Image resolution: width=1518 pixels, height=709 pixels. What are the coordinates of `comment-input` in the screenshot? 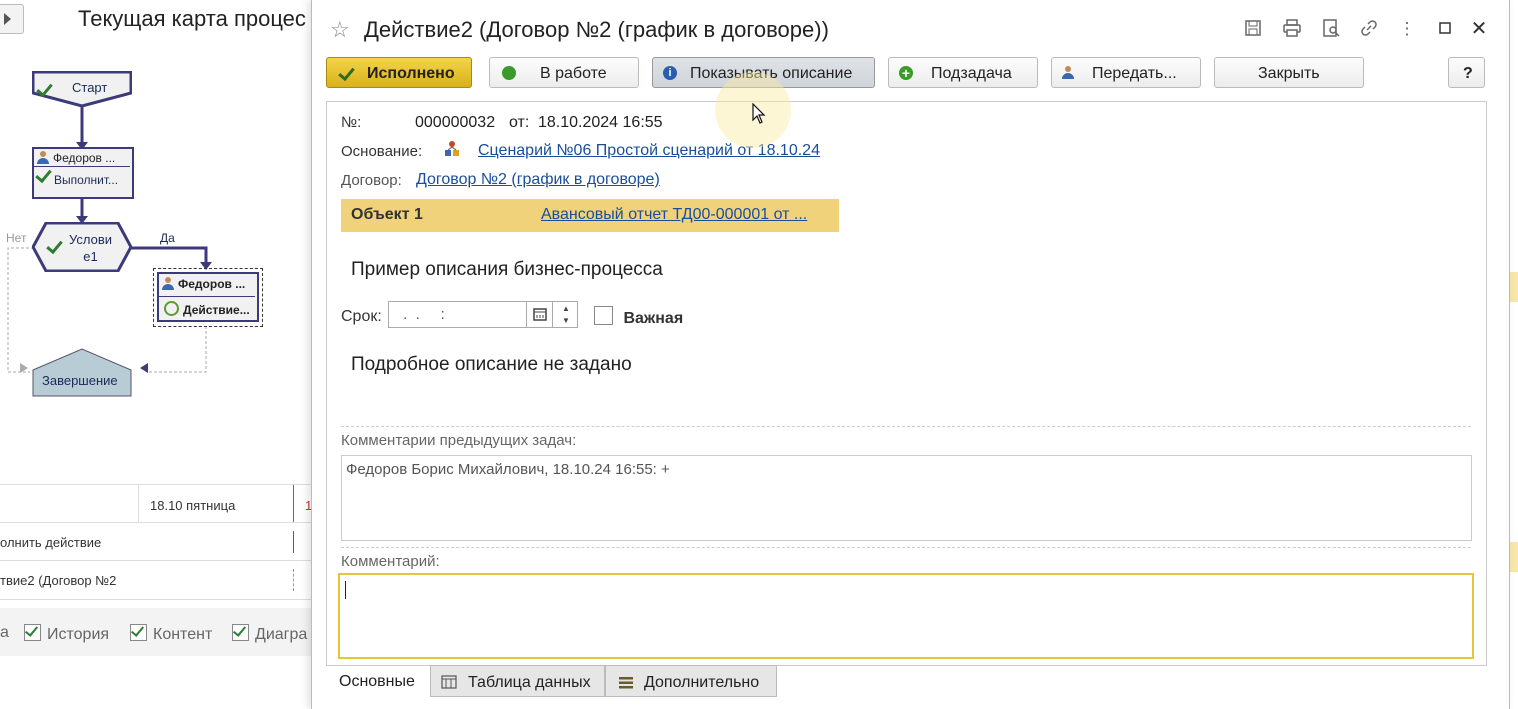 It's located at (906, 616).